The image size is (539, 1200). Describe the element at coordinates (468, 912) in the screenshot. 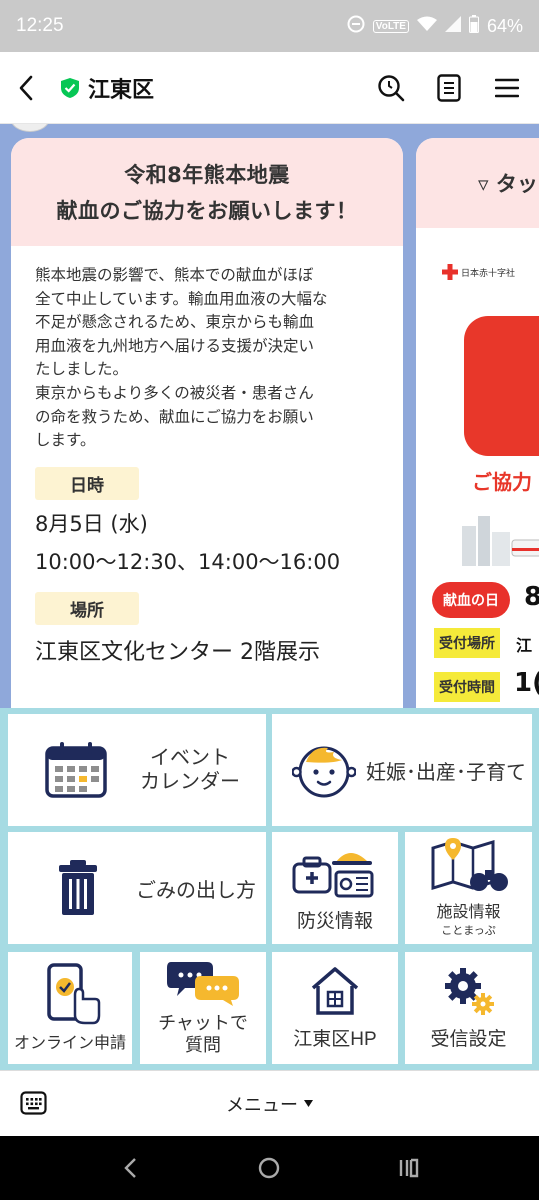

I see `facility-info-label: 施設情報` at that location.